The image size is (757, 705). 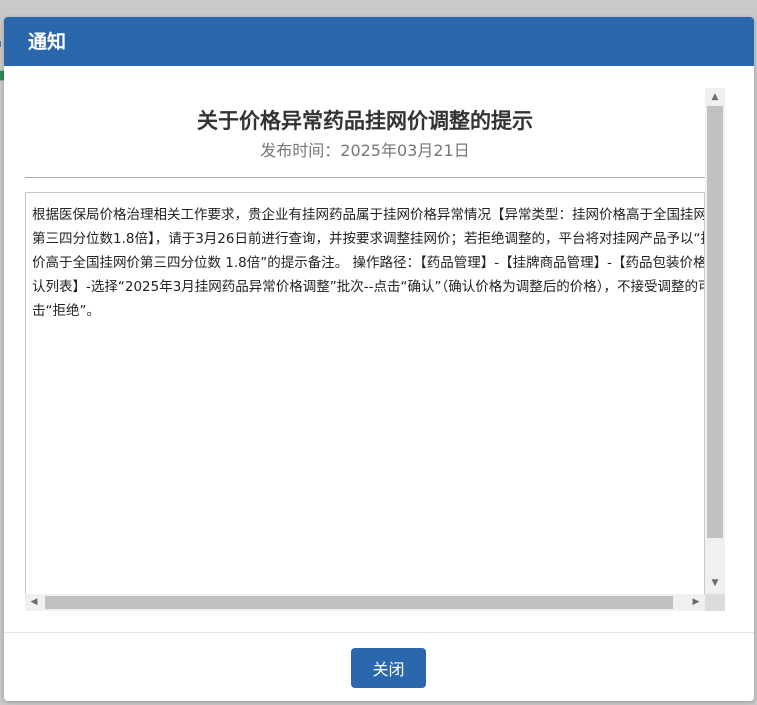 I want to click on divider, so click(x=365, y=177).